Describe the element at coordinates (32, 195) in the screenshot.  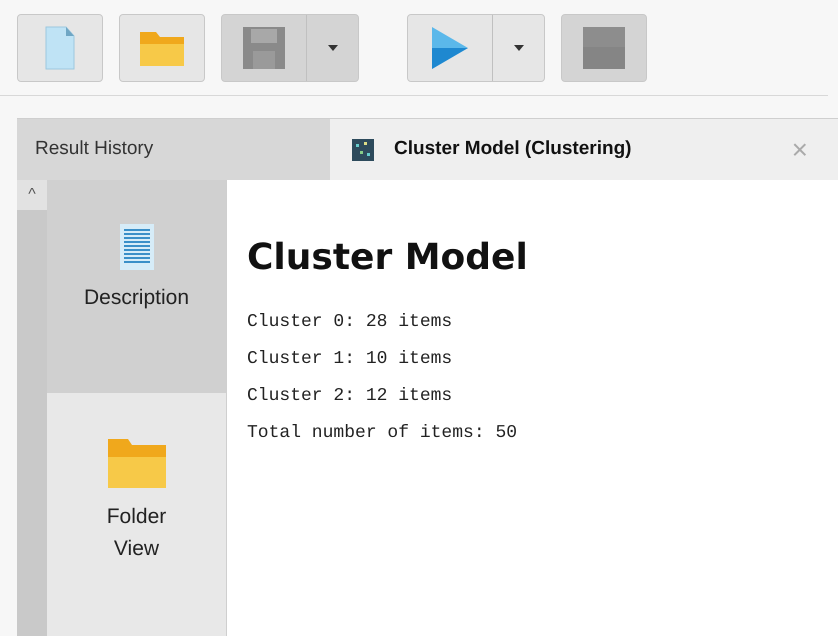
I see `scroll-up-button: ^` at that location.